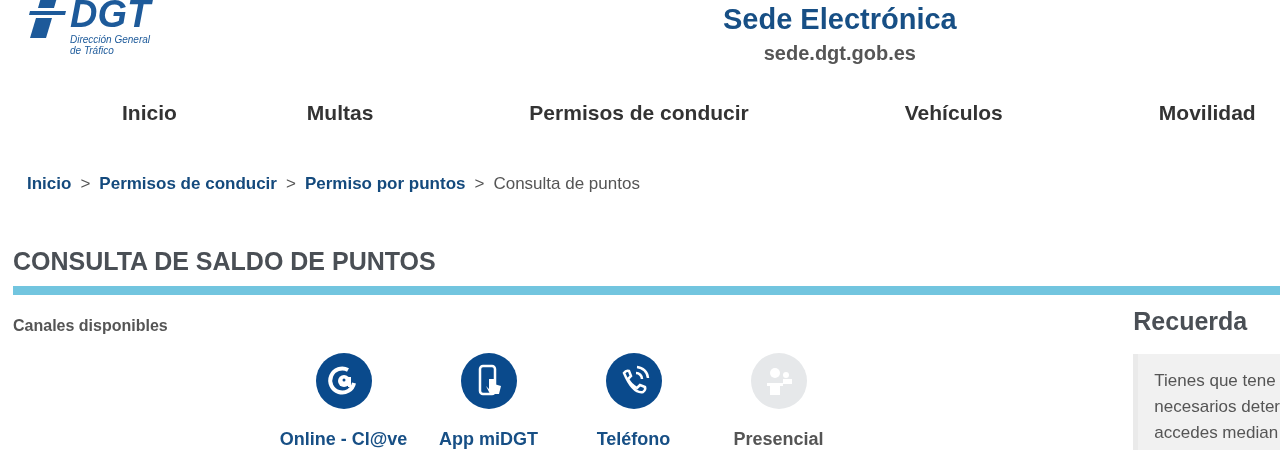 This screenshot has width=1280, height=450. I want to click on site-url: sede.dgt.gob.es, so click(839, 53).